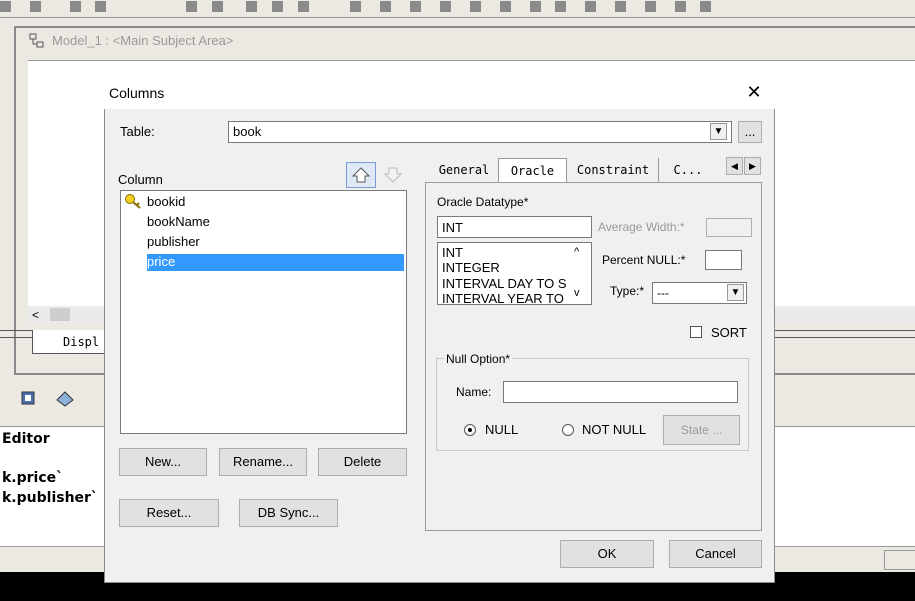 Image resolution: width=915 pixels, height=601 pixels. What do you see at coordinates (620, 392) in the screenshot?
I see `null-name-input` at bounding box center [620, 392].